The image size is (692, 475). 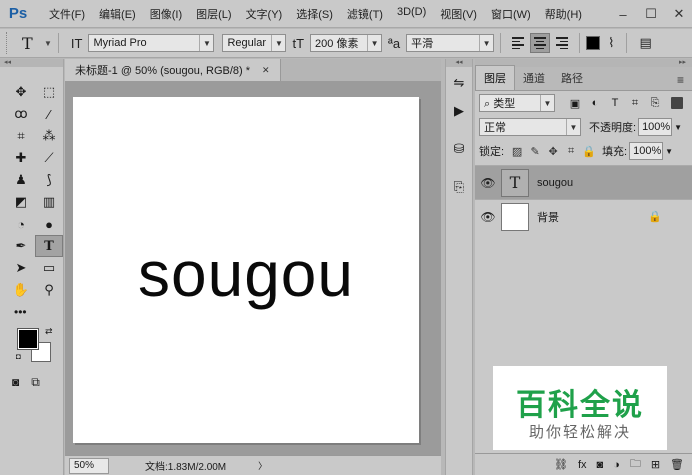 What do you see at coordinates (49, 268) in the screenshot?
I see `rectangle-tool-icon: ▭` at bounding box center [49, 268].